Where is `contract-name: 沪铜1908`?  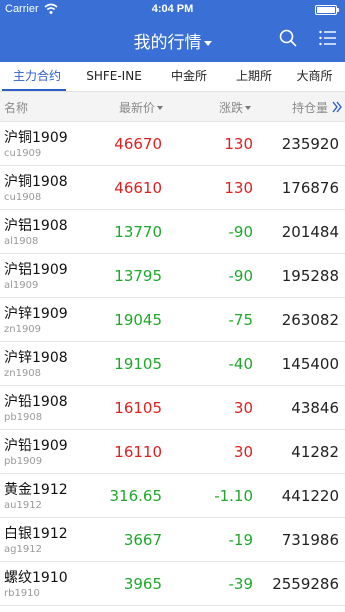
contract-name: 沪铜1908 is located at coordinates (36, 182).